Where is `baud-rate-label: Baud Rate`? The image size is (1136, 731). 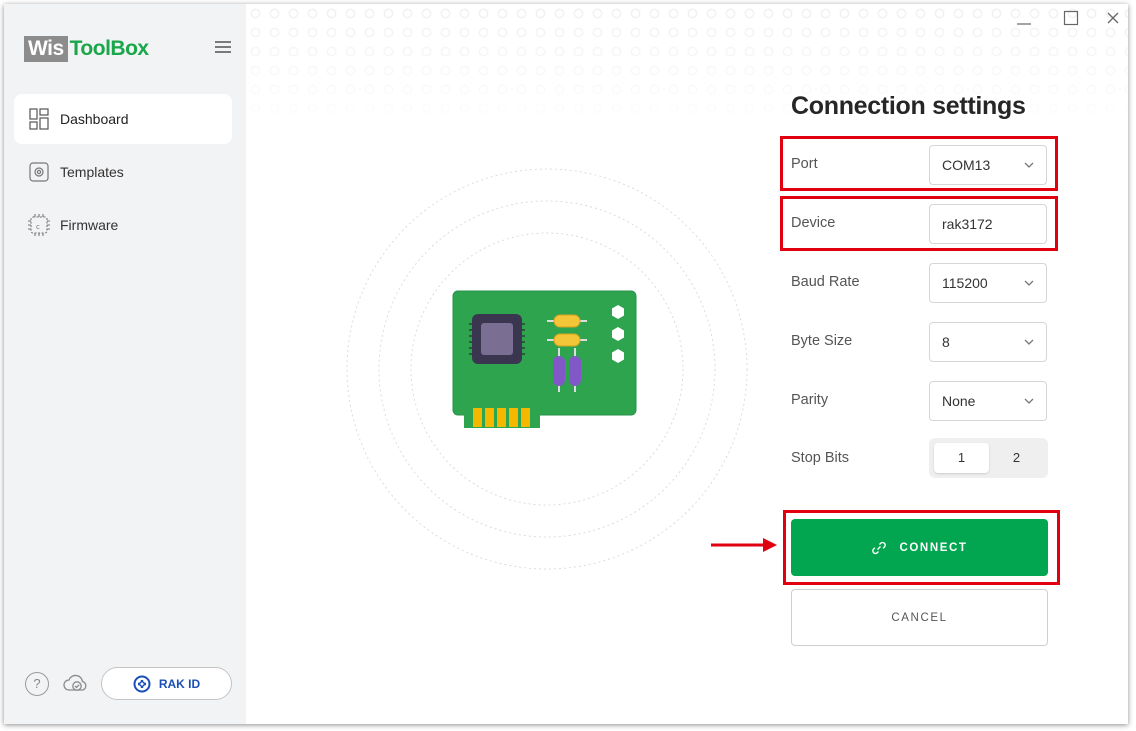
baud-rate-label: Baud Rate is located at coordinates (825, 282).